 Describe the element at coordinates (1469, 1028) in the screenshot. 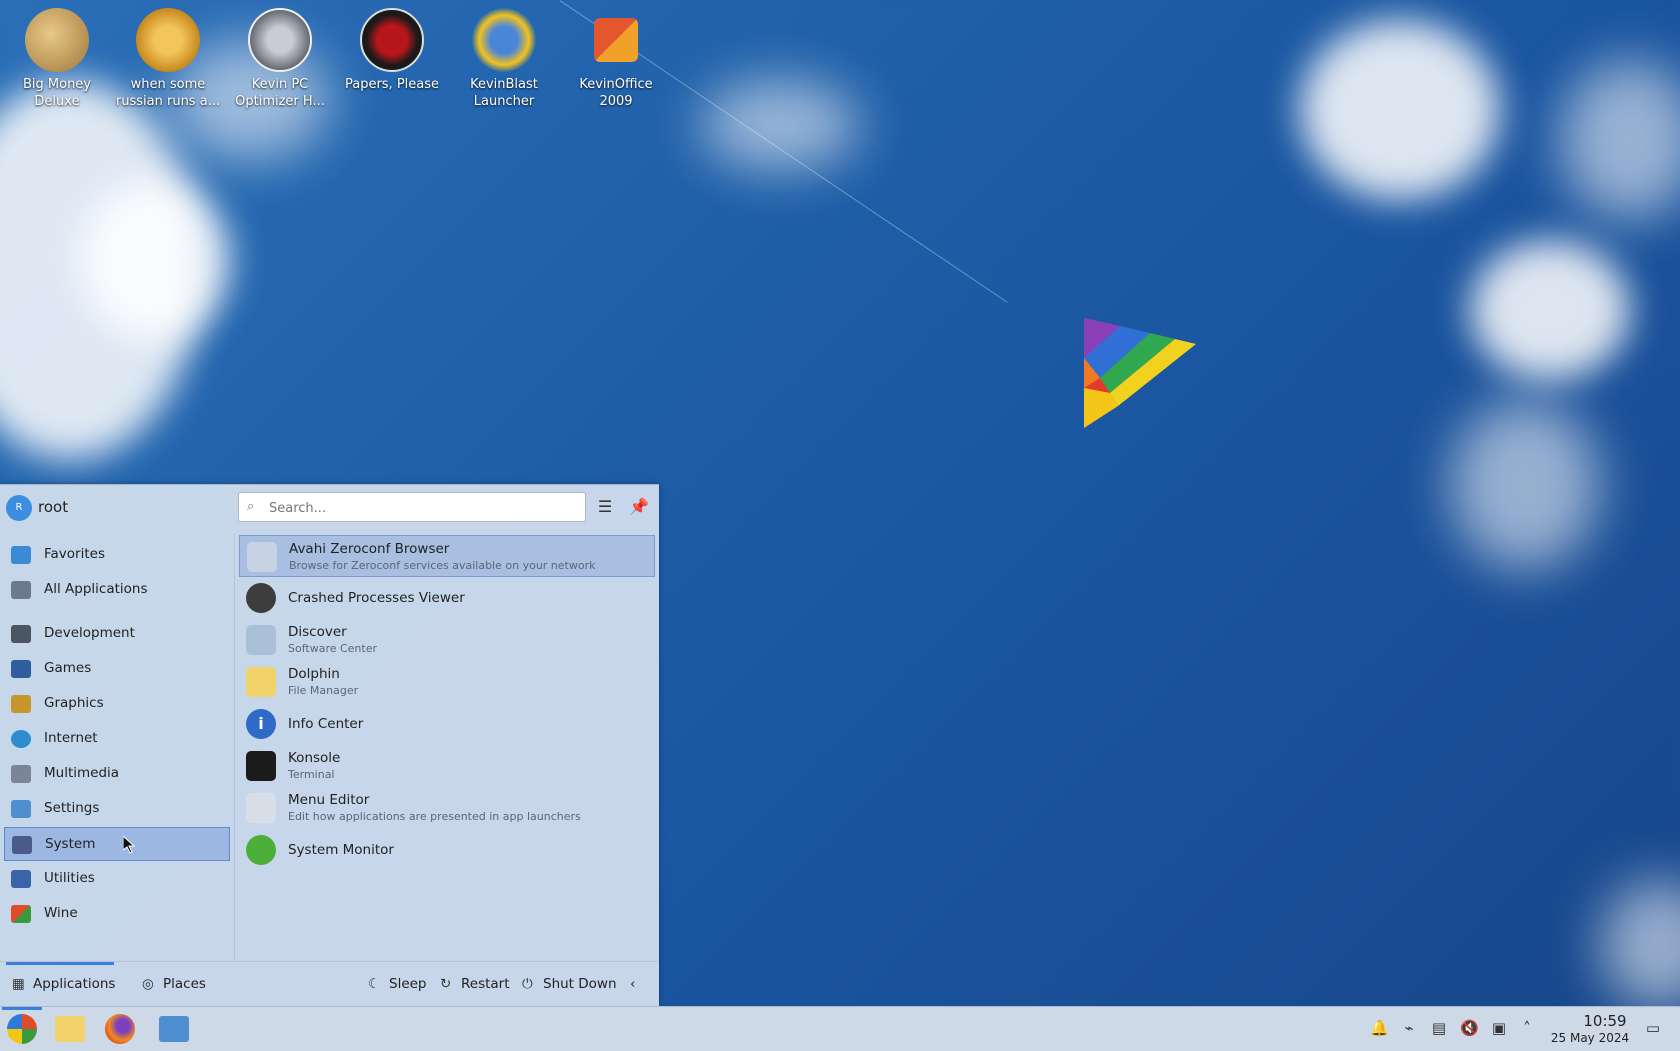

I see `volume-muted-icon: 🔇` at that location.